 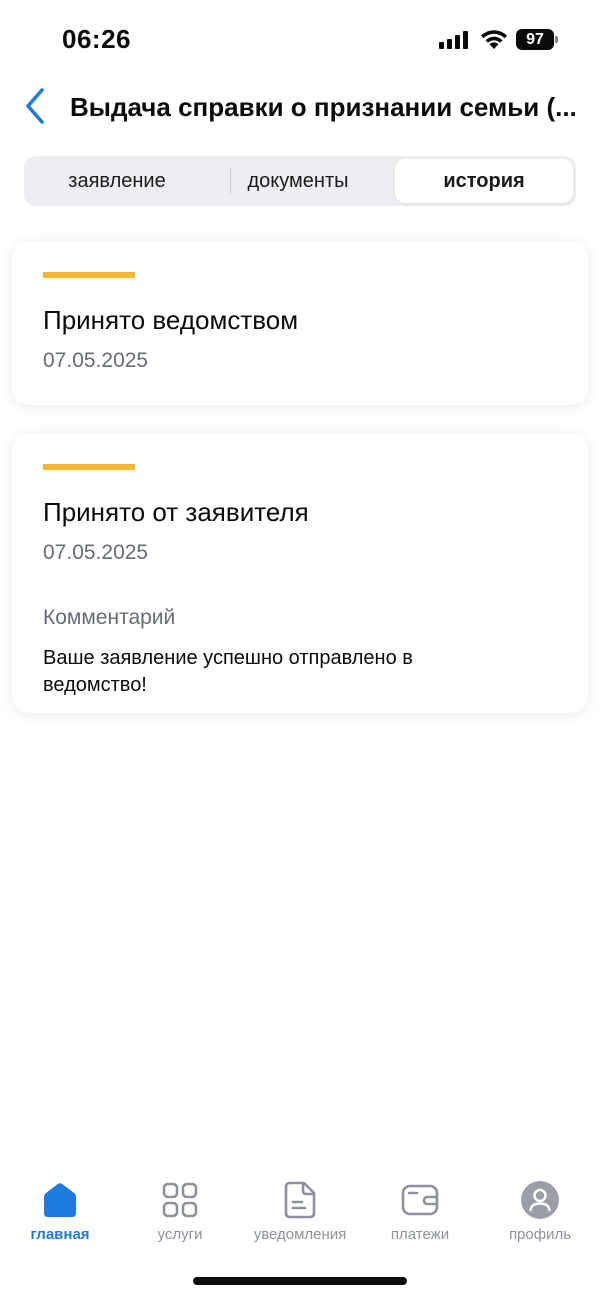 I want to click on battery-icon: 97, so click(x=537, y=39).